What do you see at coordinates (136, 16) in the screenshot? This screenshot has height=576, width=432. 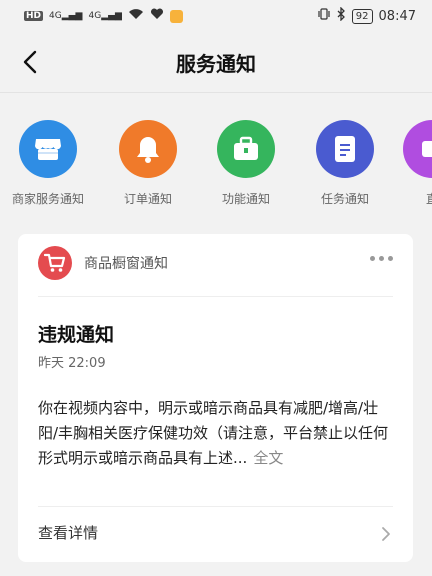 I see `wifi-icon` at bounding box center [136, 16].